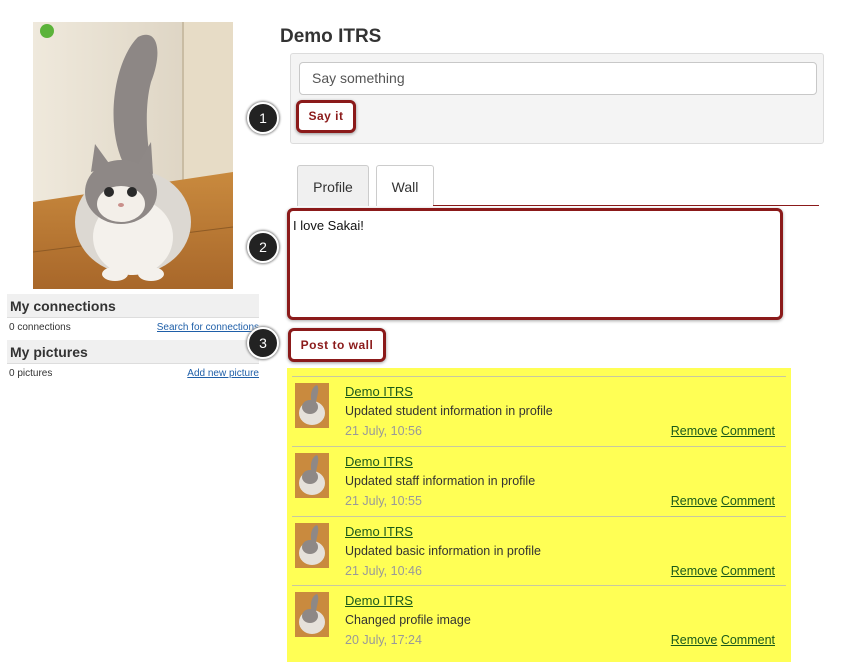 This screenshot has height=662, width=842. What do you see at coordinates (383, 501) in the screenshot?
I see `post-time: 21 July, 10:55` at bounding box center [383, 501].